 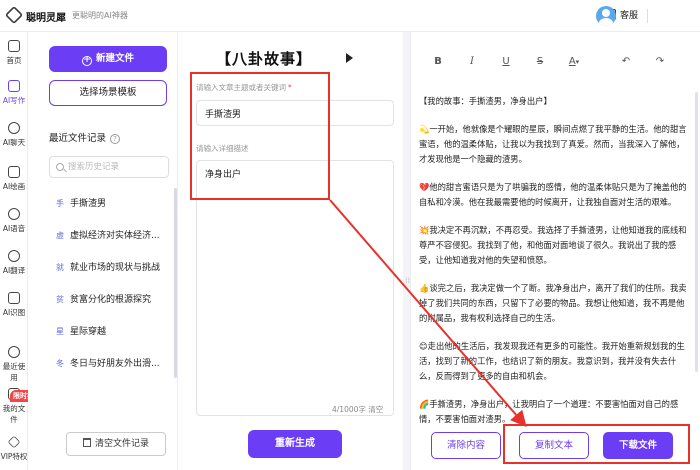 What do you see at coordinates (555, 64) in the screenshot?
I see `format-toolbar: B I U S A▾ ↶ ↷` at bounding box center [555, 64].